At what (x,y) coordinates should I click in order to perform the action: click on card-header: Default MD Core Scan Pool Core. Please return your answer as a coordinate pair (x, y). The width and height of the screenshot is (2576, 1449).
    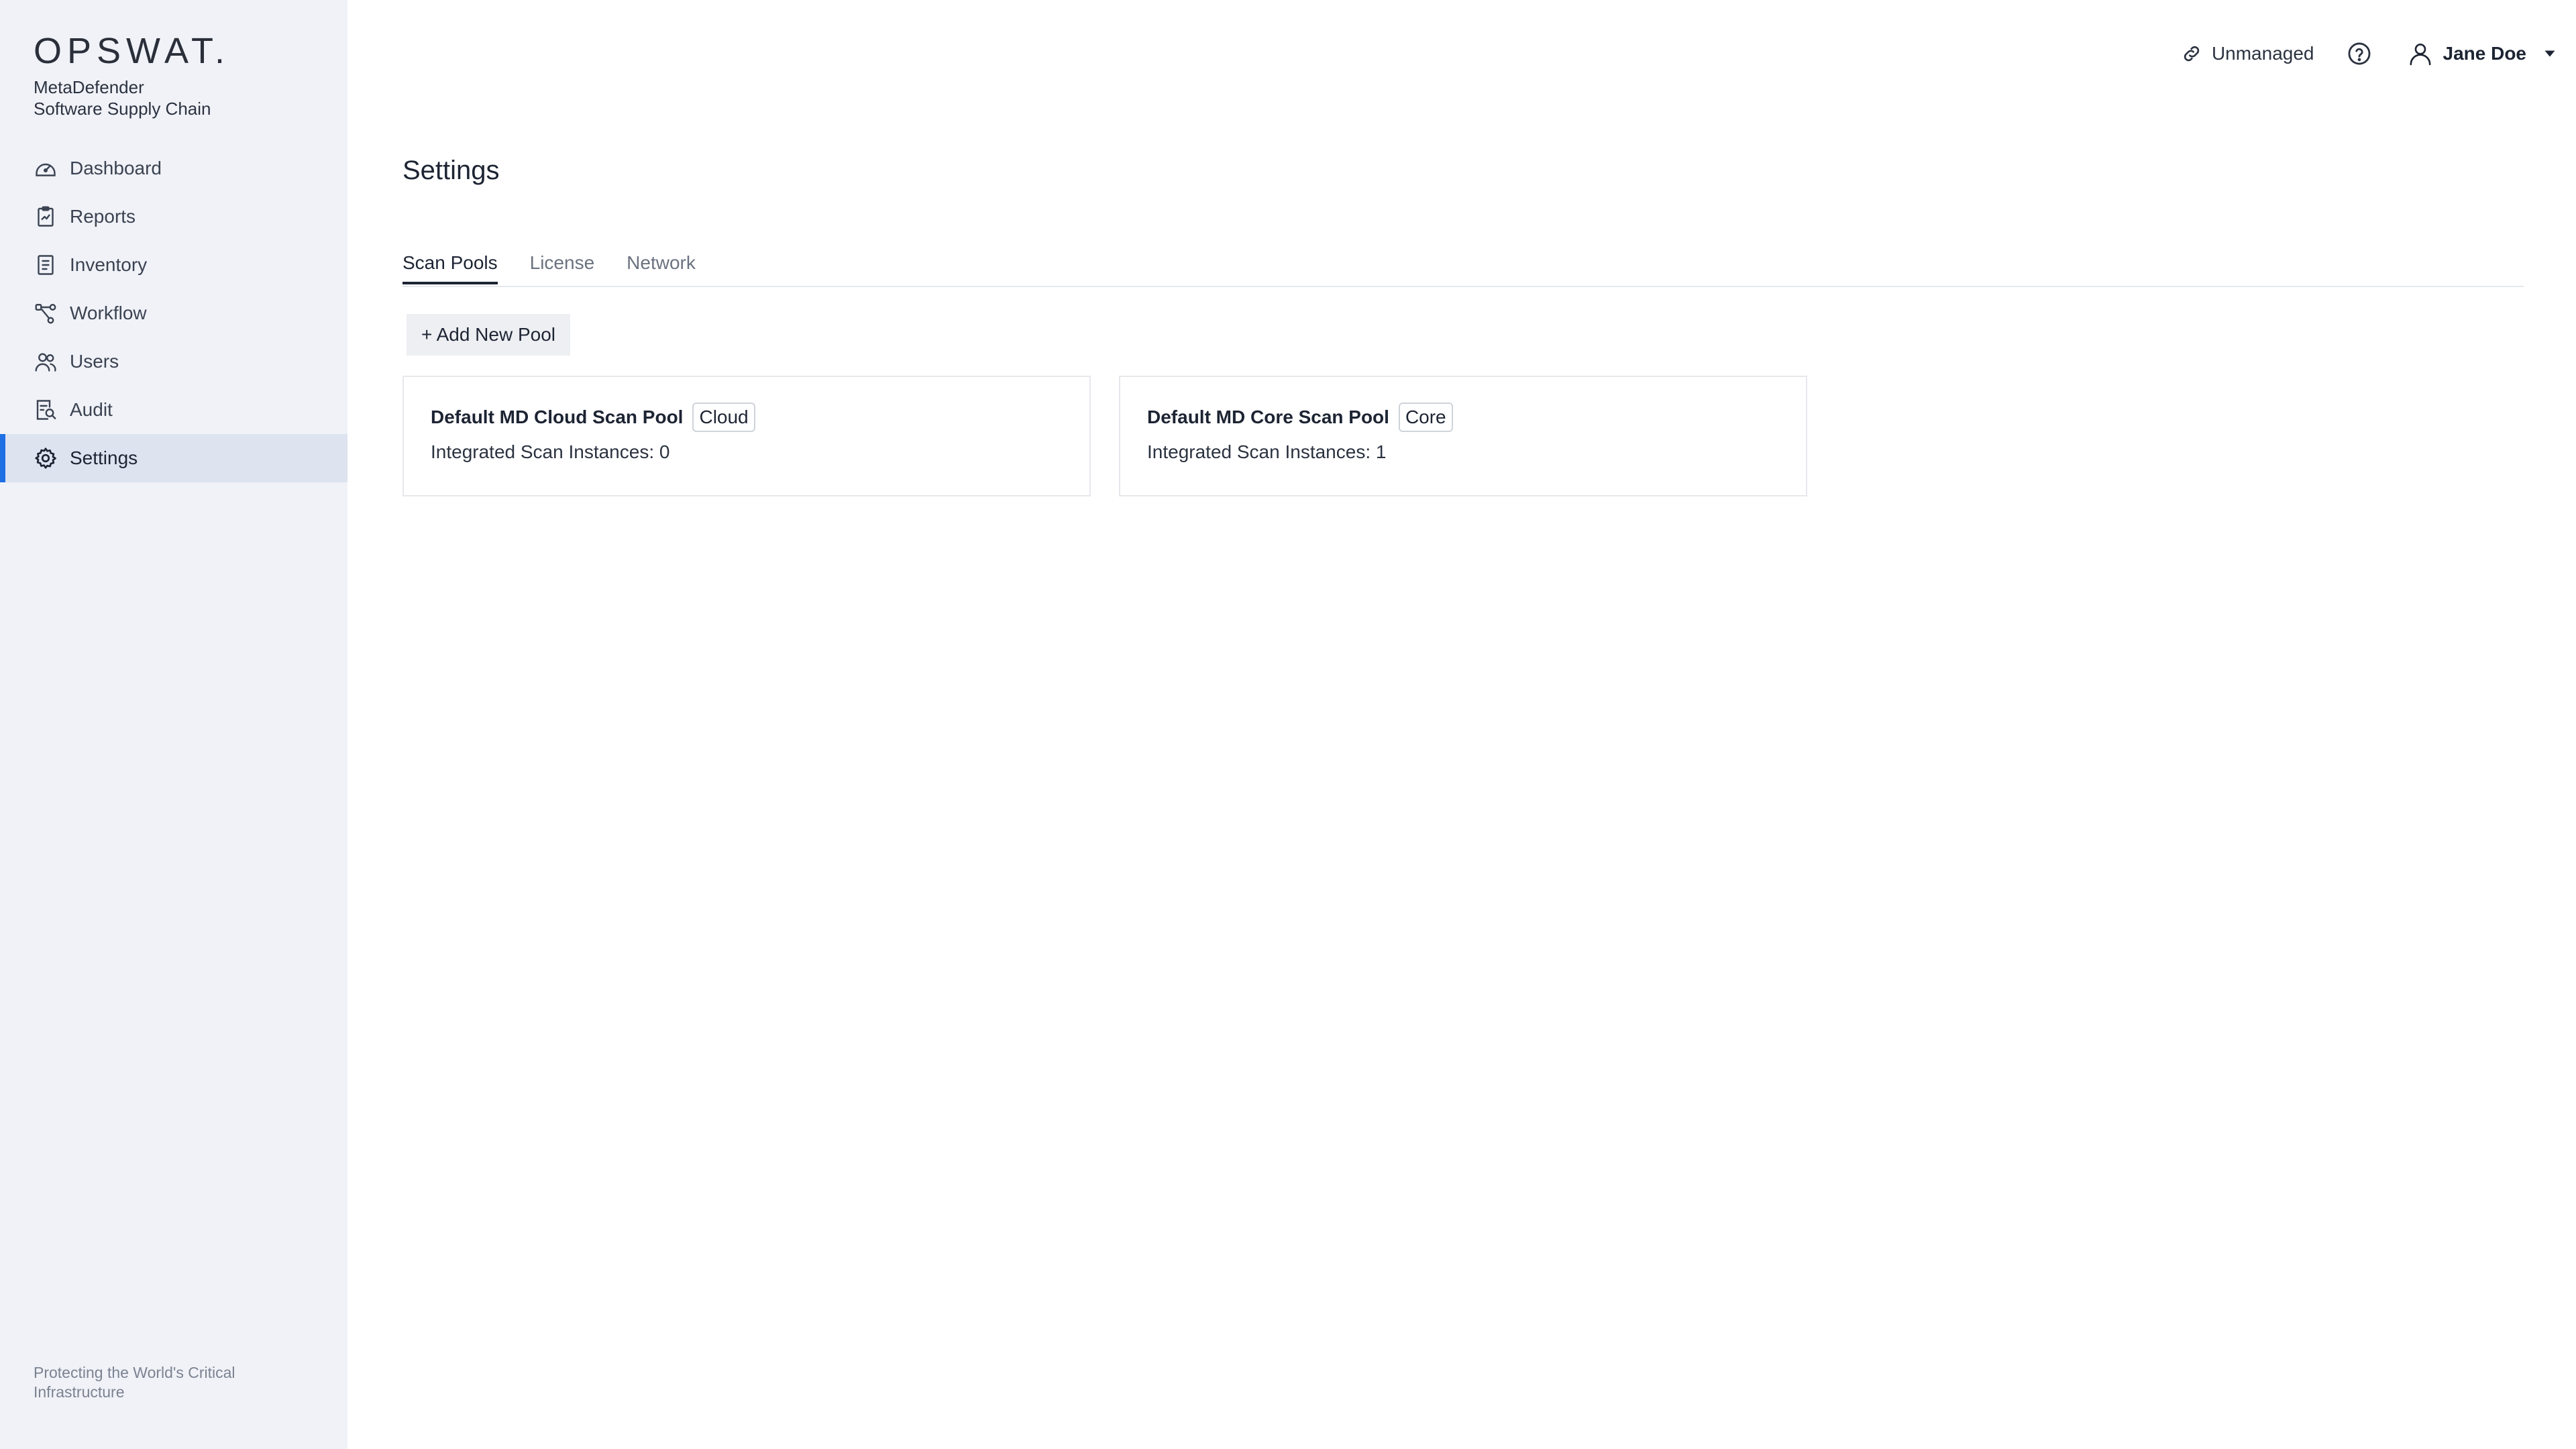
    Looking at the image, I should click on (1300, 417).